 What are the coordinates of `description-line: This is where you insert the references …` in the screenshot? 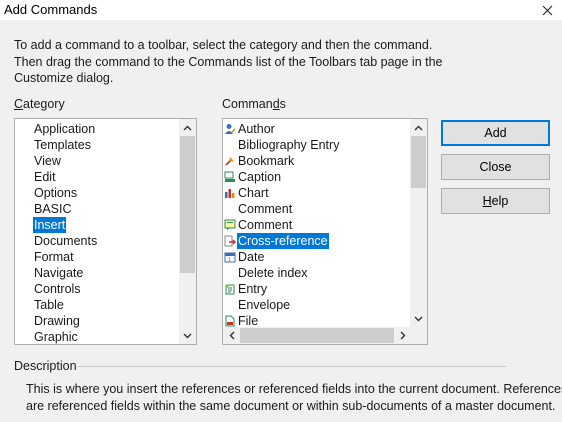 It's located at (294, 389).